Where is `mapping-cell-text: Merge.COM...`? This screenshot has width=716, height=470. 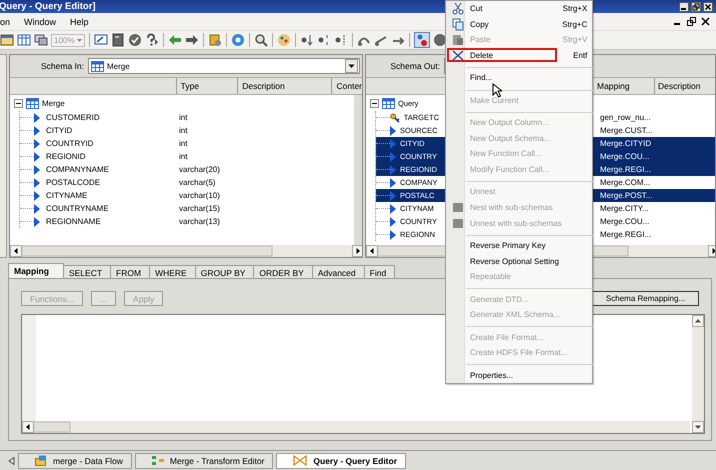
mapping-cell-text: Merge.COM... is located at coordinates (625, 182).